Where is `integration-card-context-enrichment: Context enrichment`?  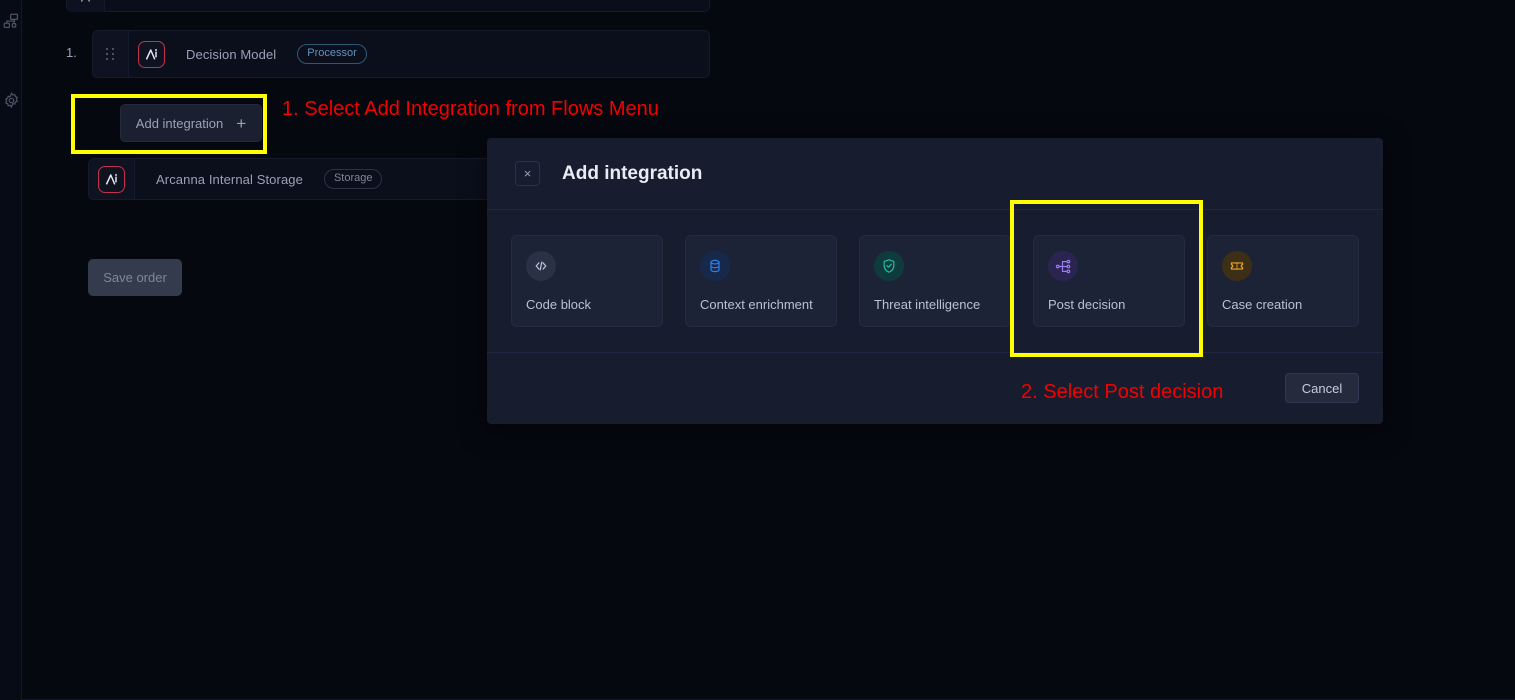 integration-card-context-enrichment: Context enrichment is located at coordinates (761, 281).